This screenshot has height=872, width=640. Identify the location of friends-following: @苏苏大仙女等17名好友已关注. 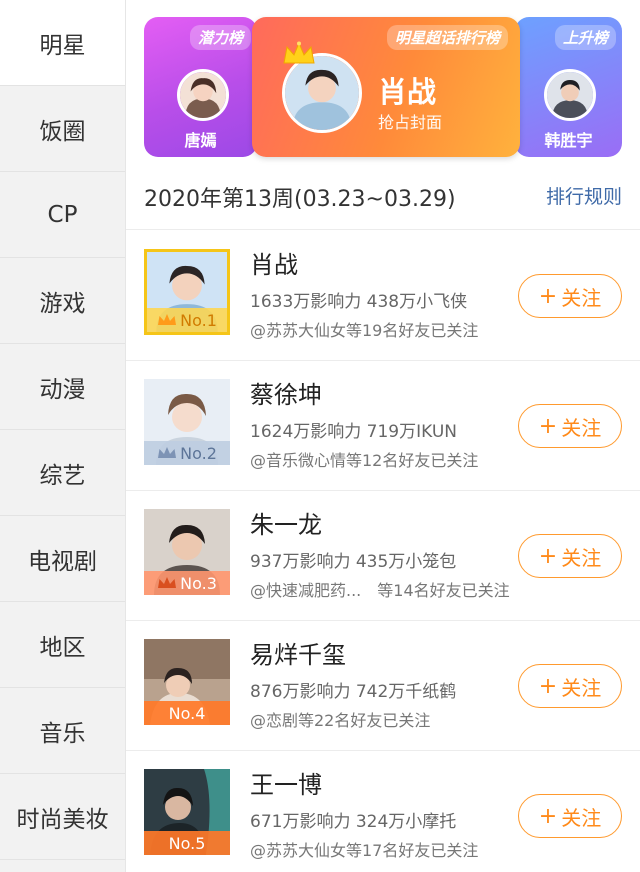
(364, 850).